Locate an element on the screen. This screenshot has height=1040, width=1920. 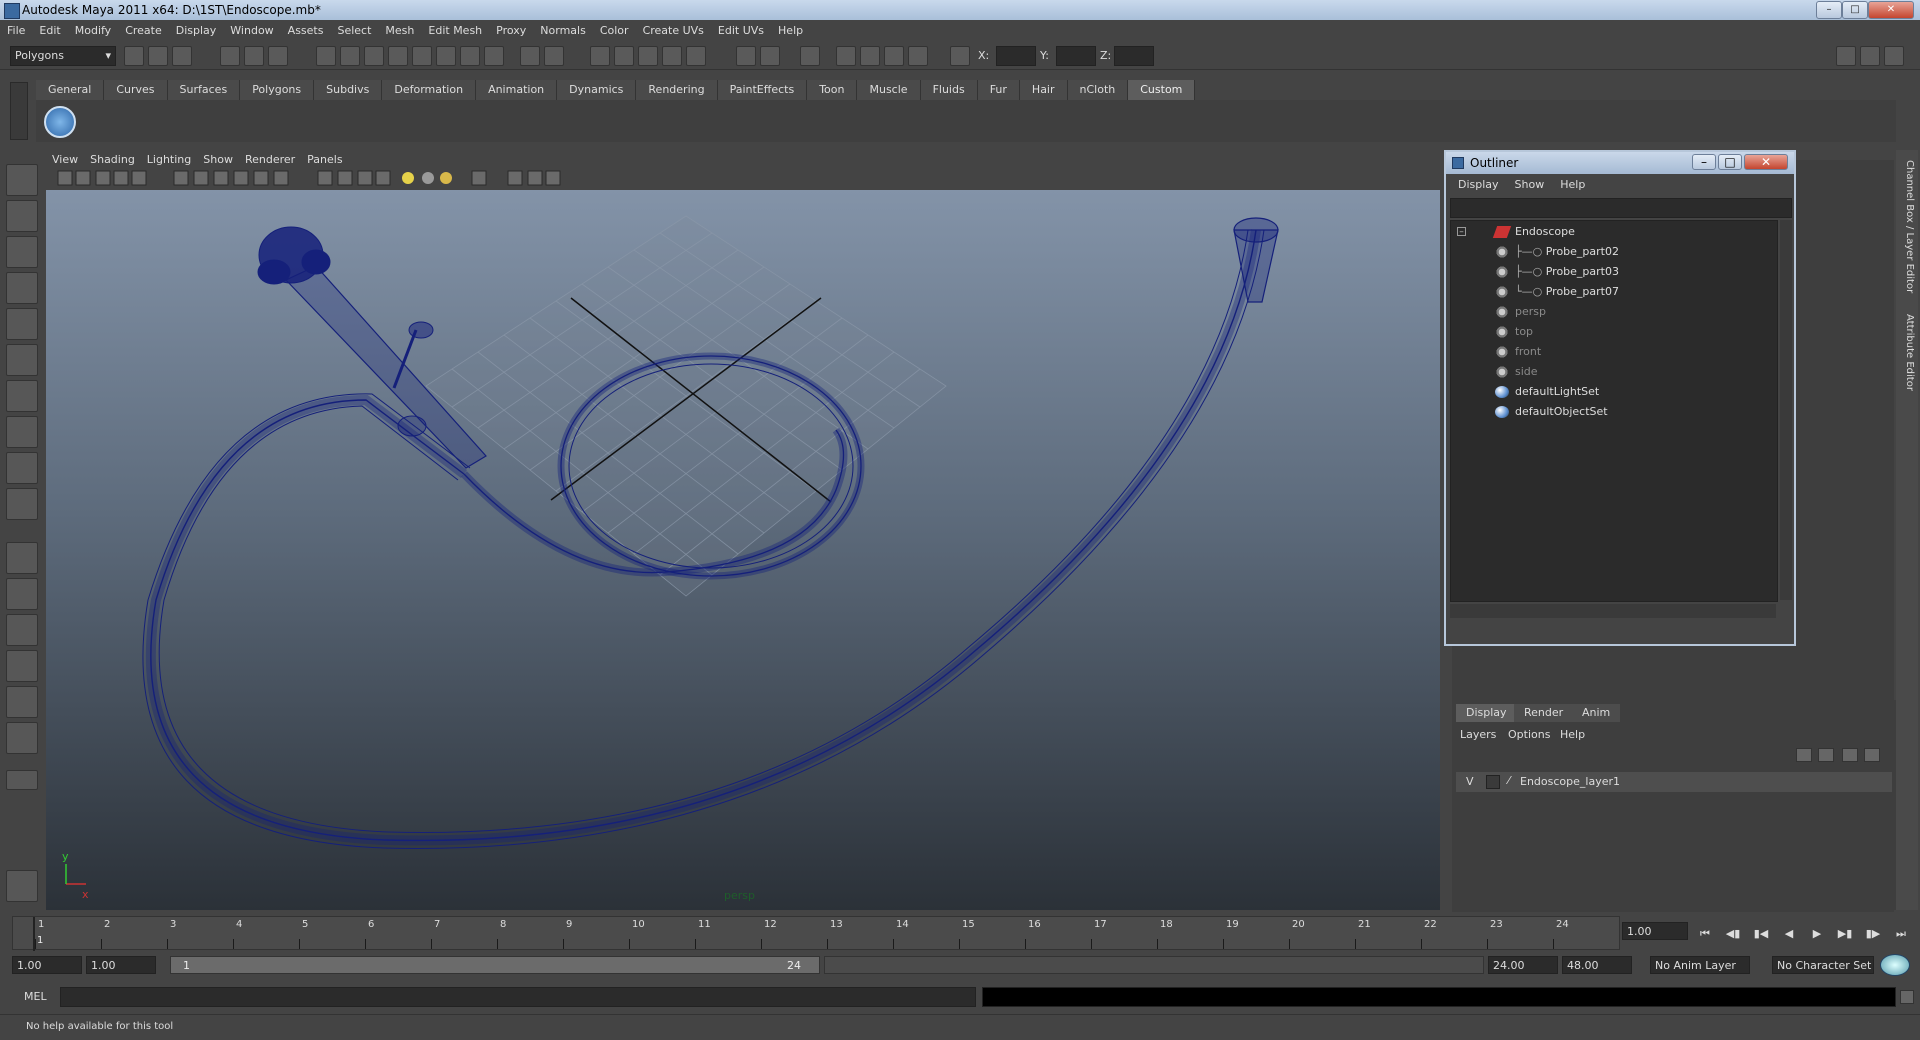
menu-display: Display is located at coordinates (196, 30).